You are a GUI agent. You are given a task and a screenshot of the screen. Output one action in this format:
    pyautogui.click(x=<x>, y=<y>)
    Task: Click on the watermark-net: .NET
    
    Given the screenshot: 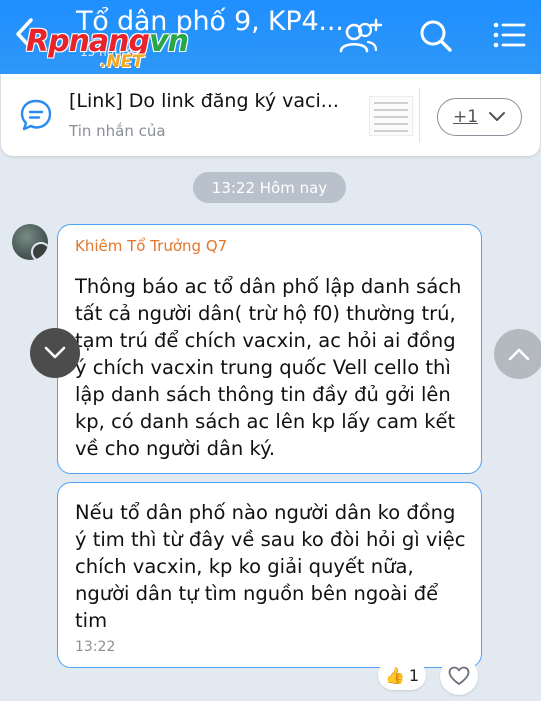 What is the action you would take?
    pyautogui.click(x=122, y=62)
    